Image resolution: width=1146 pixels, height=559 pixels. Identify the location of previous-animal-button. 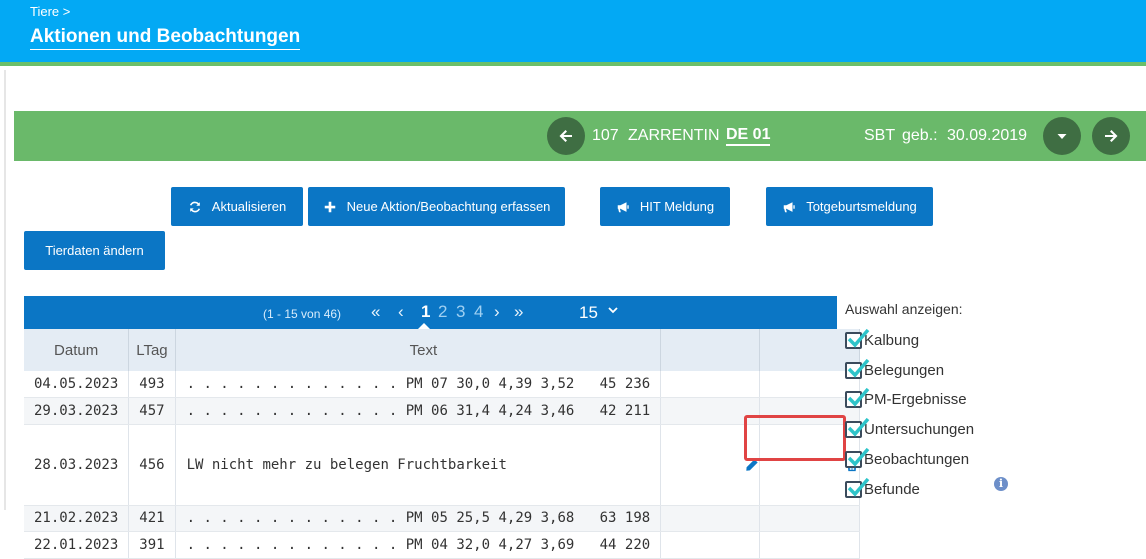
(566, 136).